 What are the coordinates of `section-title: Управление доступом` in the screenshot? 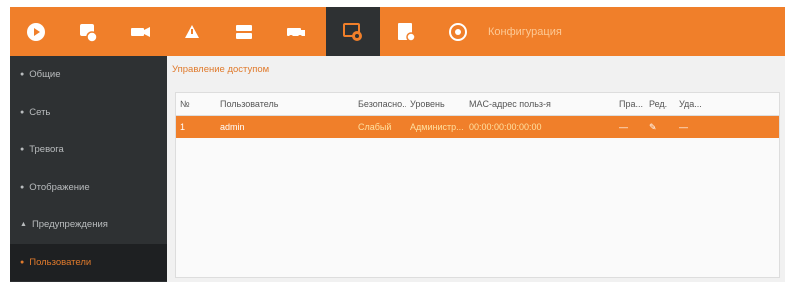 It's located at (221, 69).